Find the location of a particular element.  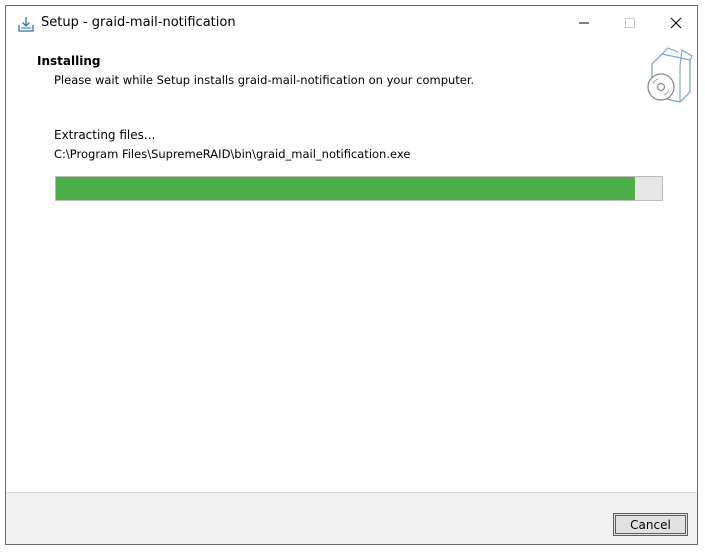

minimize-button is located at coordinates (584, 23).